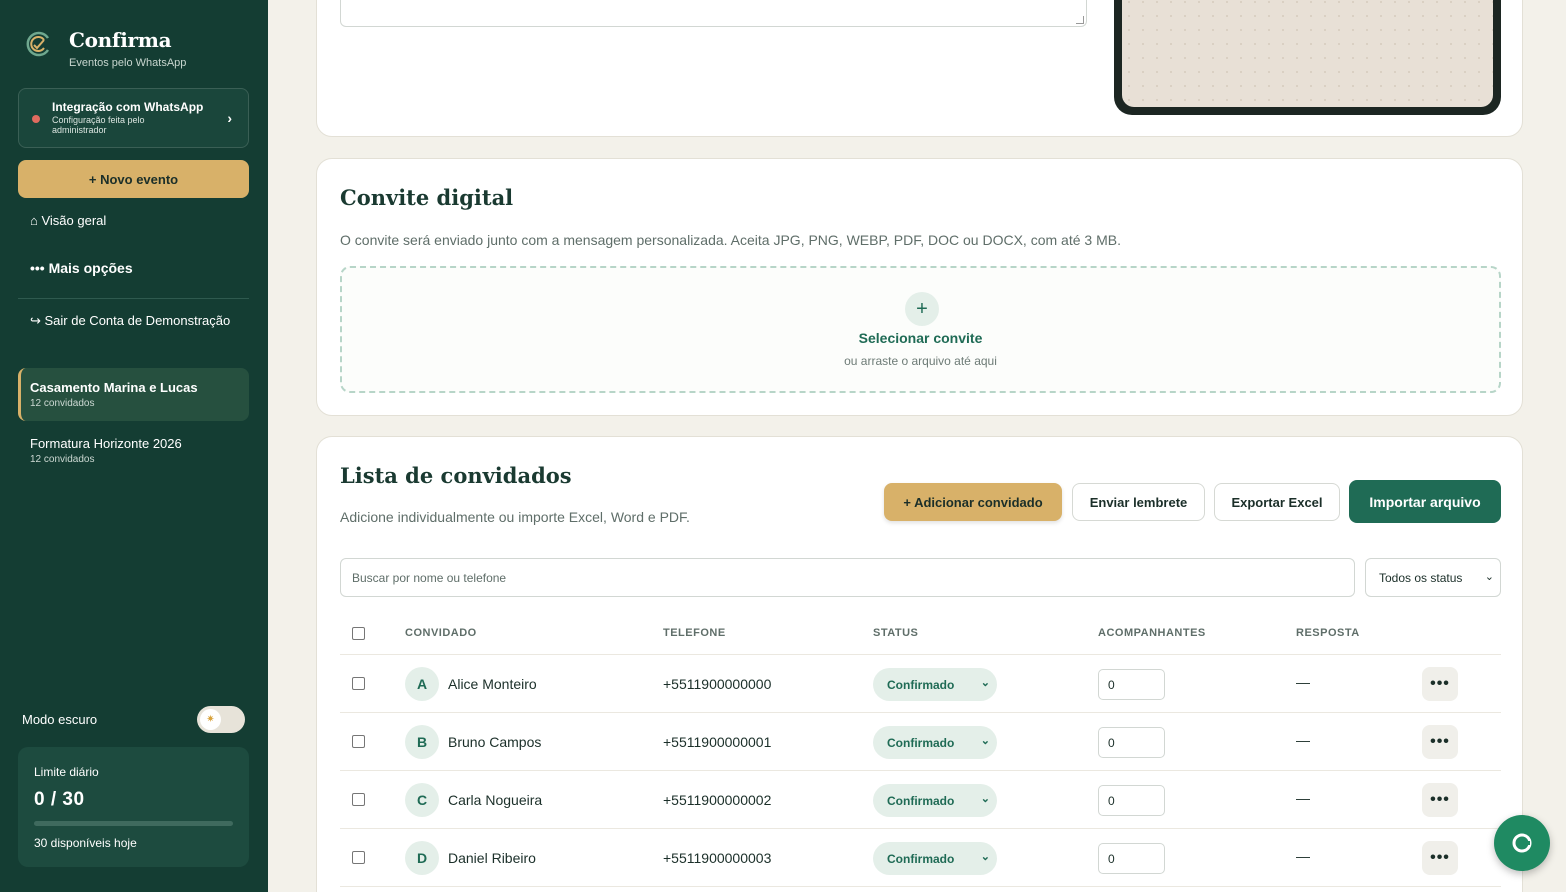 The width and height of the screenshot is (1566, 892). I want to click on avatar: C, so click(422, 800).